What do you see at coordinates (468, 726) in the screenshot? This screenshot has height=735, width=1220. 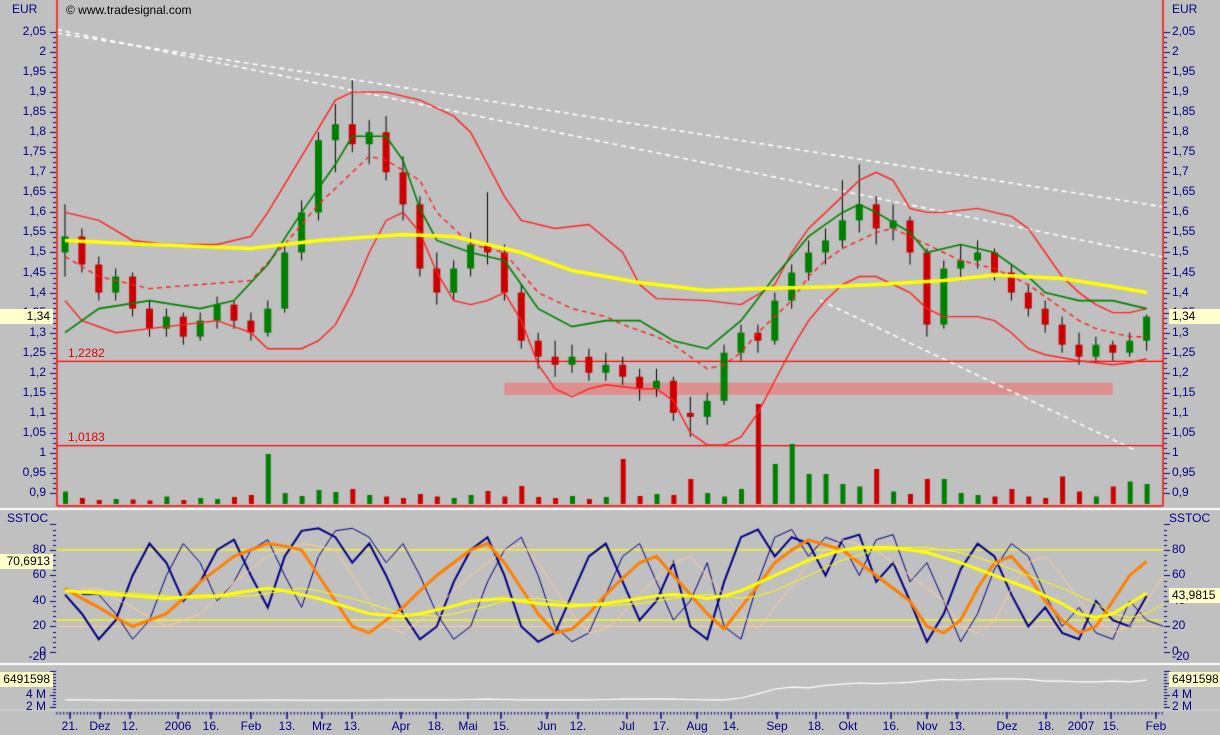 I see `date-tick-label: Mai` at bounding box center [468, 726].